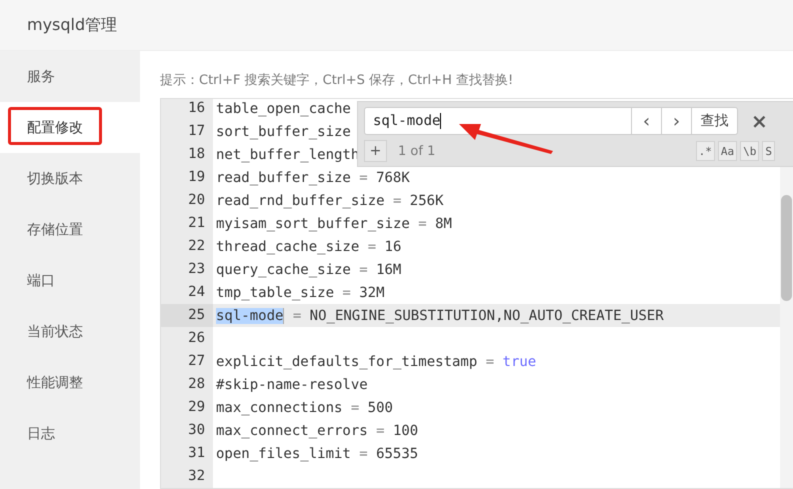  I want to click on close-button: ×, so click(759, 121).